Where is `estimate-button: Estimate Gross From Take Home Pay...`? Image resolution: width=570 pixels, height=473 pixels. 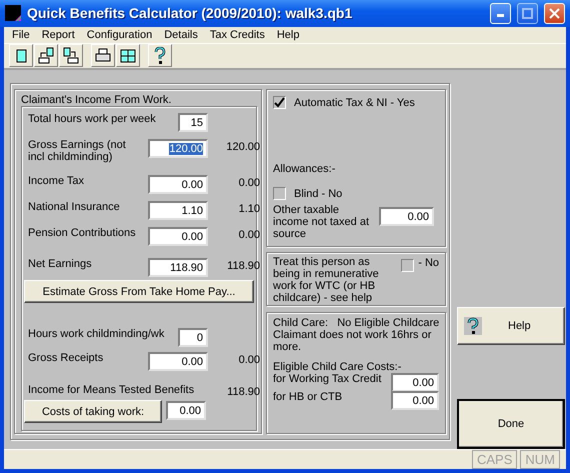
estimate-button: Estimate Gross From Take Home Pay... is located at coordinates (139, 291).